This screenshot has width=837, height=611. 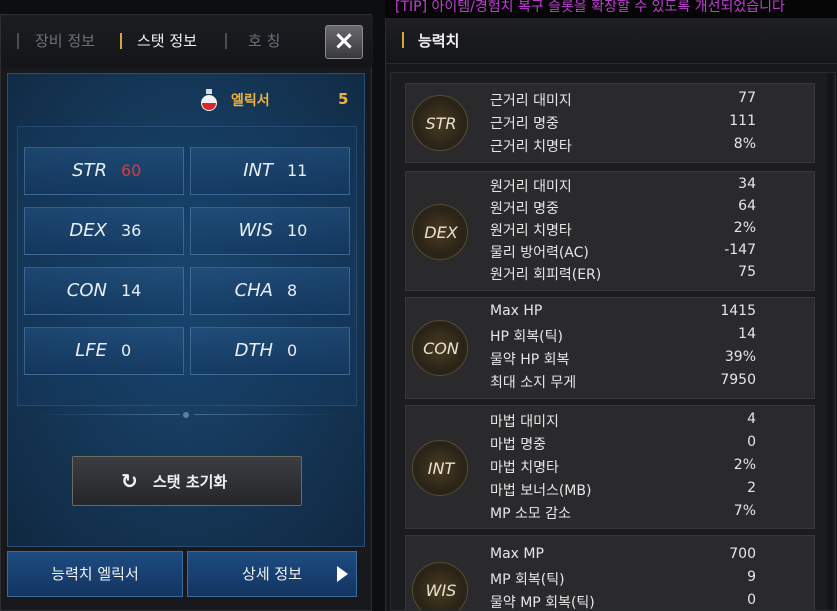 I want to click on ability-value: 111, so click(x=742, y=121).